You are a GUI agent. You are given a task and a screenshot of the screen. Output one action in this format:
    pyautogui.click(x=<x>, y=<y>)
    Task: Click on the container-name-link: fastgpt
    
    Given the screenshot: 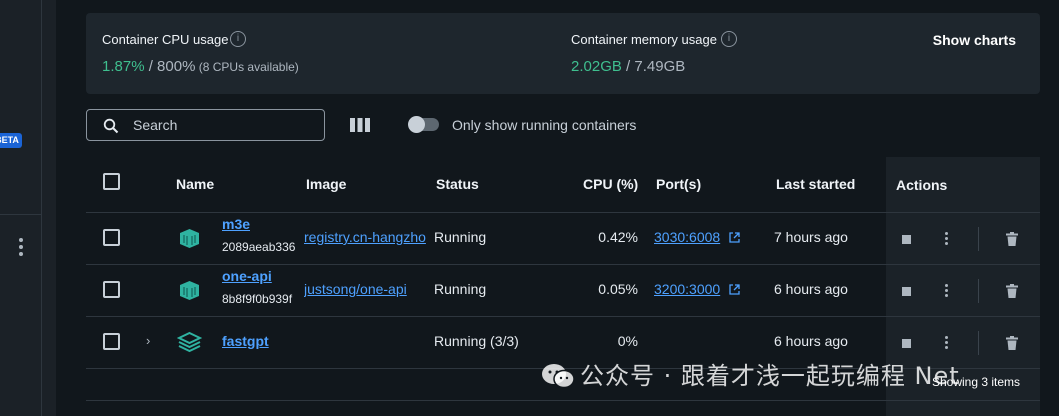 What is the action you would take?
    pyautogui.click(x=245, y=341)
    